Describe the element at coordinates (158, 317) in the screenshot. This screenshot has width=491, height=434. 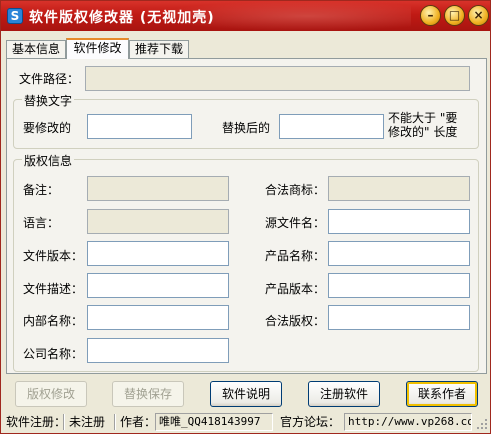
I see `internal-name-input` at that location.